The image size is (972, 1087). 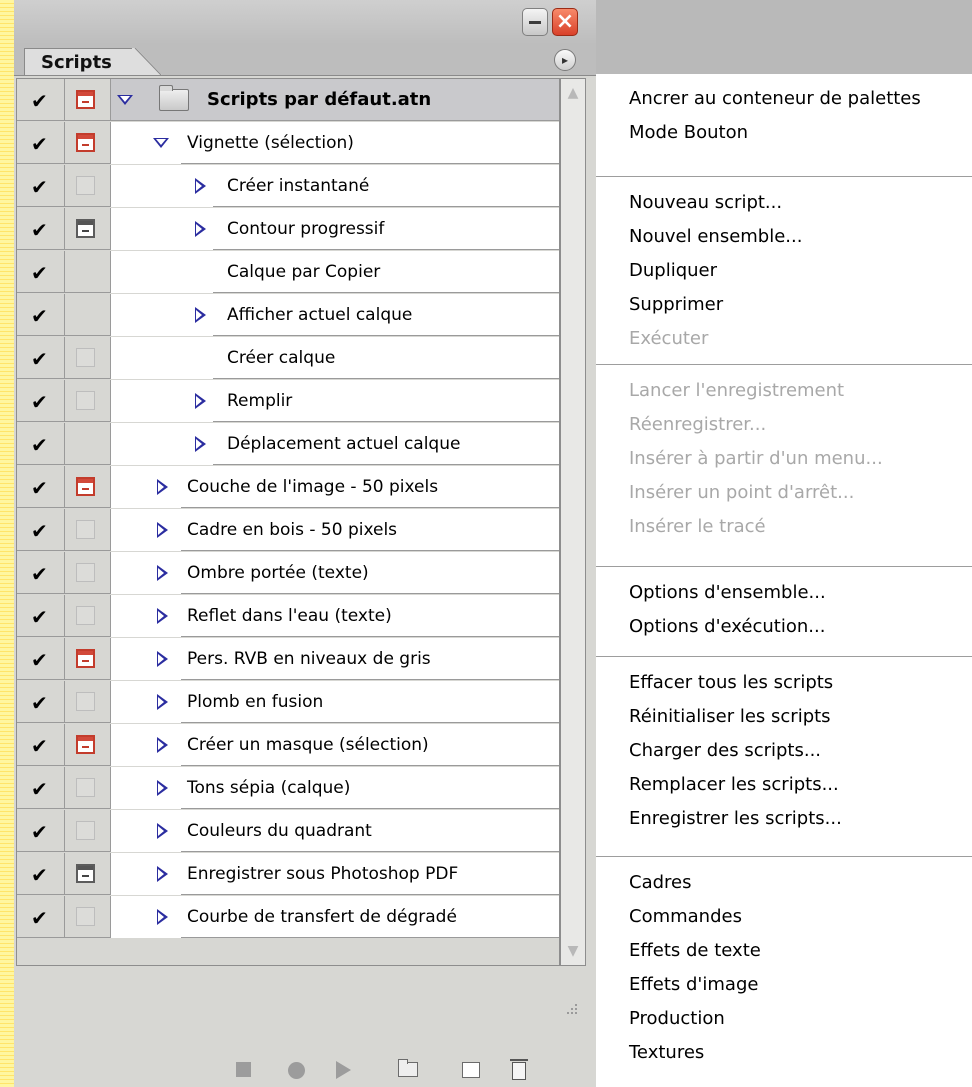 What do you see at coordinates (775, 99) in the screenshot?
I see `menu-item: Ancrer au conteneur de palettes` at bounding box center [775, 99].